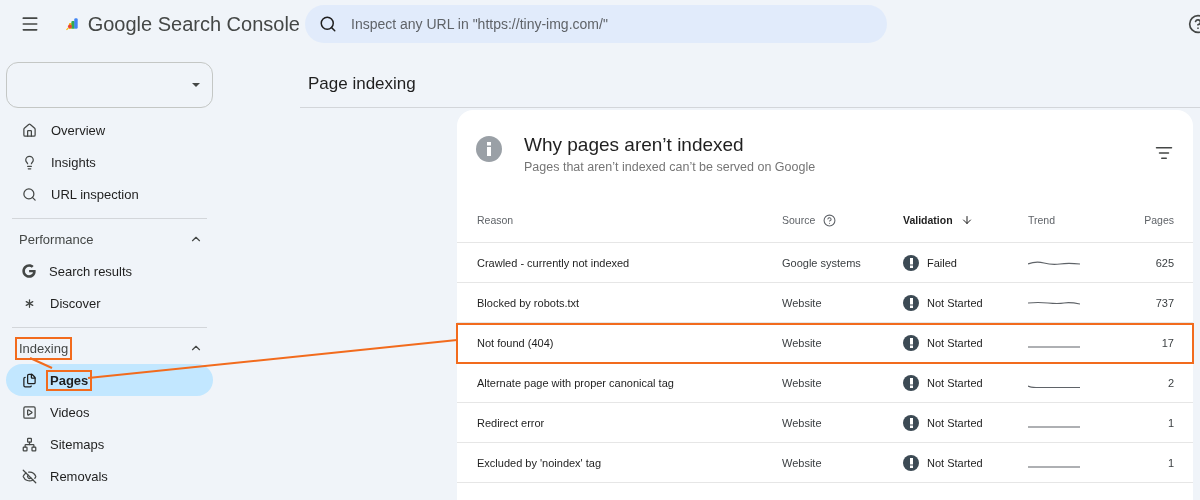 The width and height of the screenshot is (1200, 500). What do you see at coordinates (821, 263) in the screenshot?
I see `source-cell: Google systems` at bounding box center [821, 263].